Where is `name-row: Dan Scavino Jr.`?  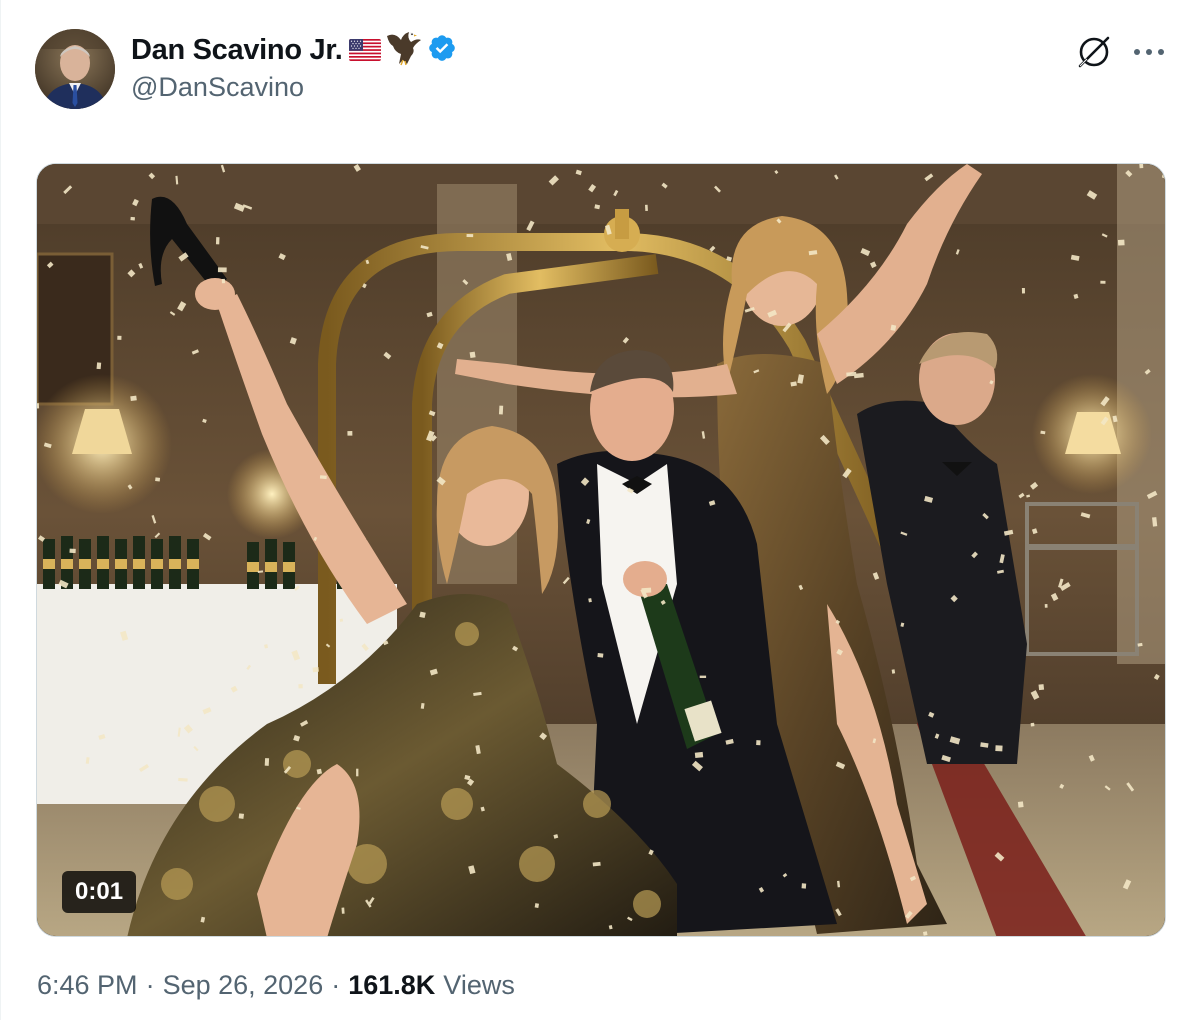 name-row: Dan Scavino Jr. is located at coordinates (294, 50).